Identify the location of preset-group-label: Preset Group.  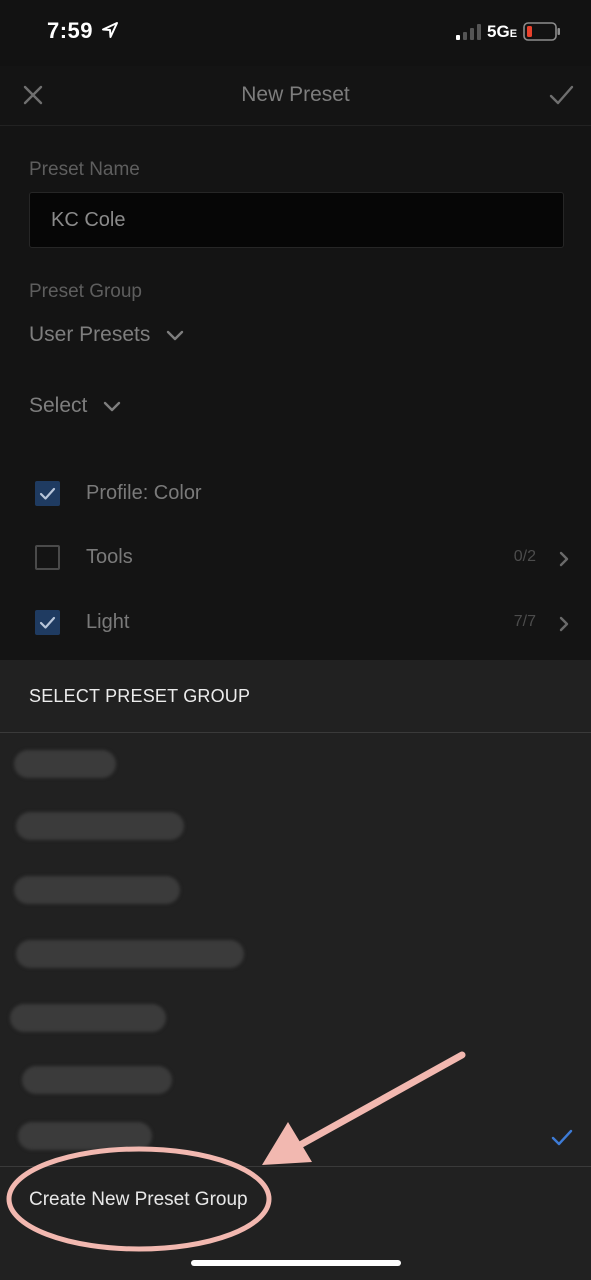
(85, 291).